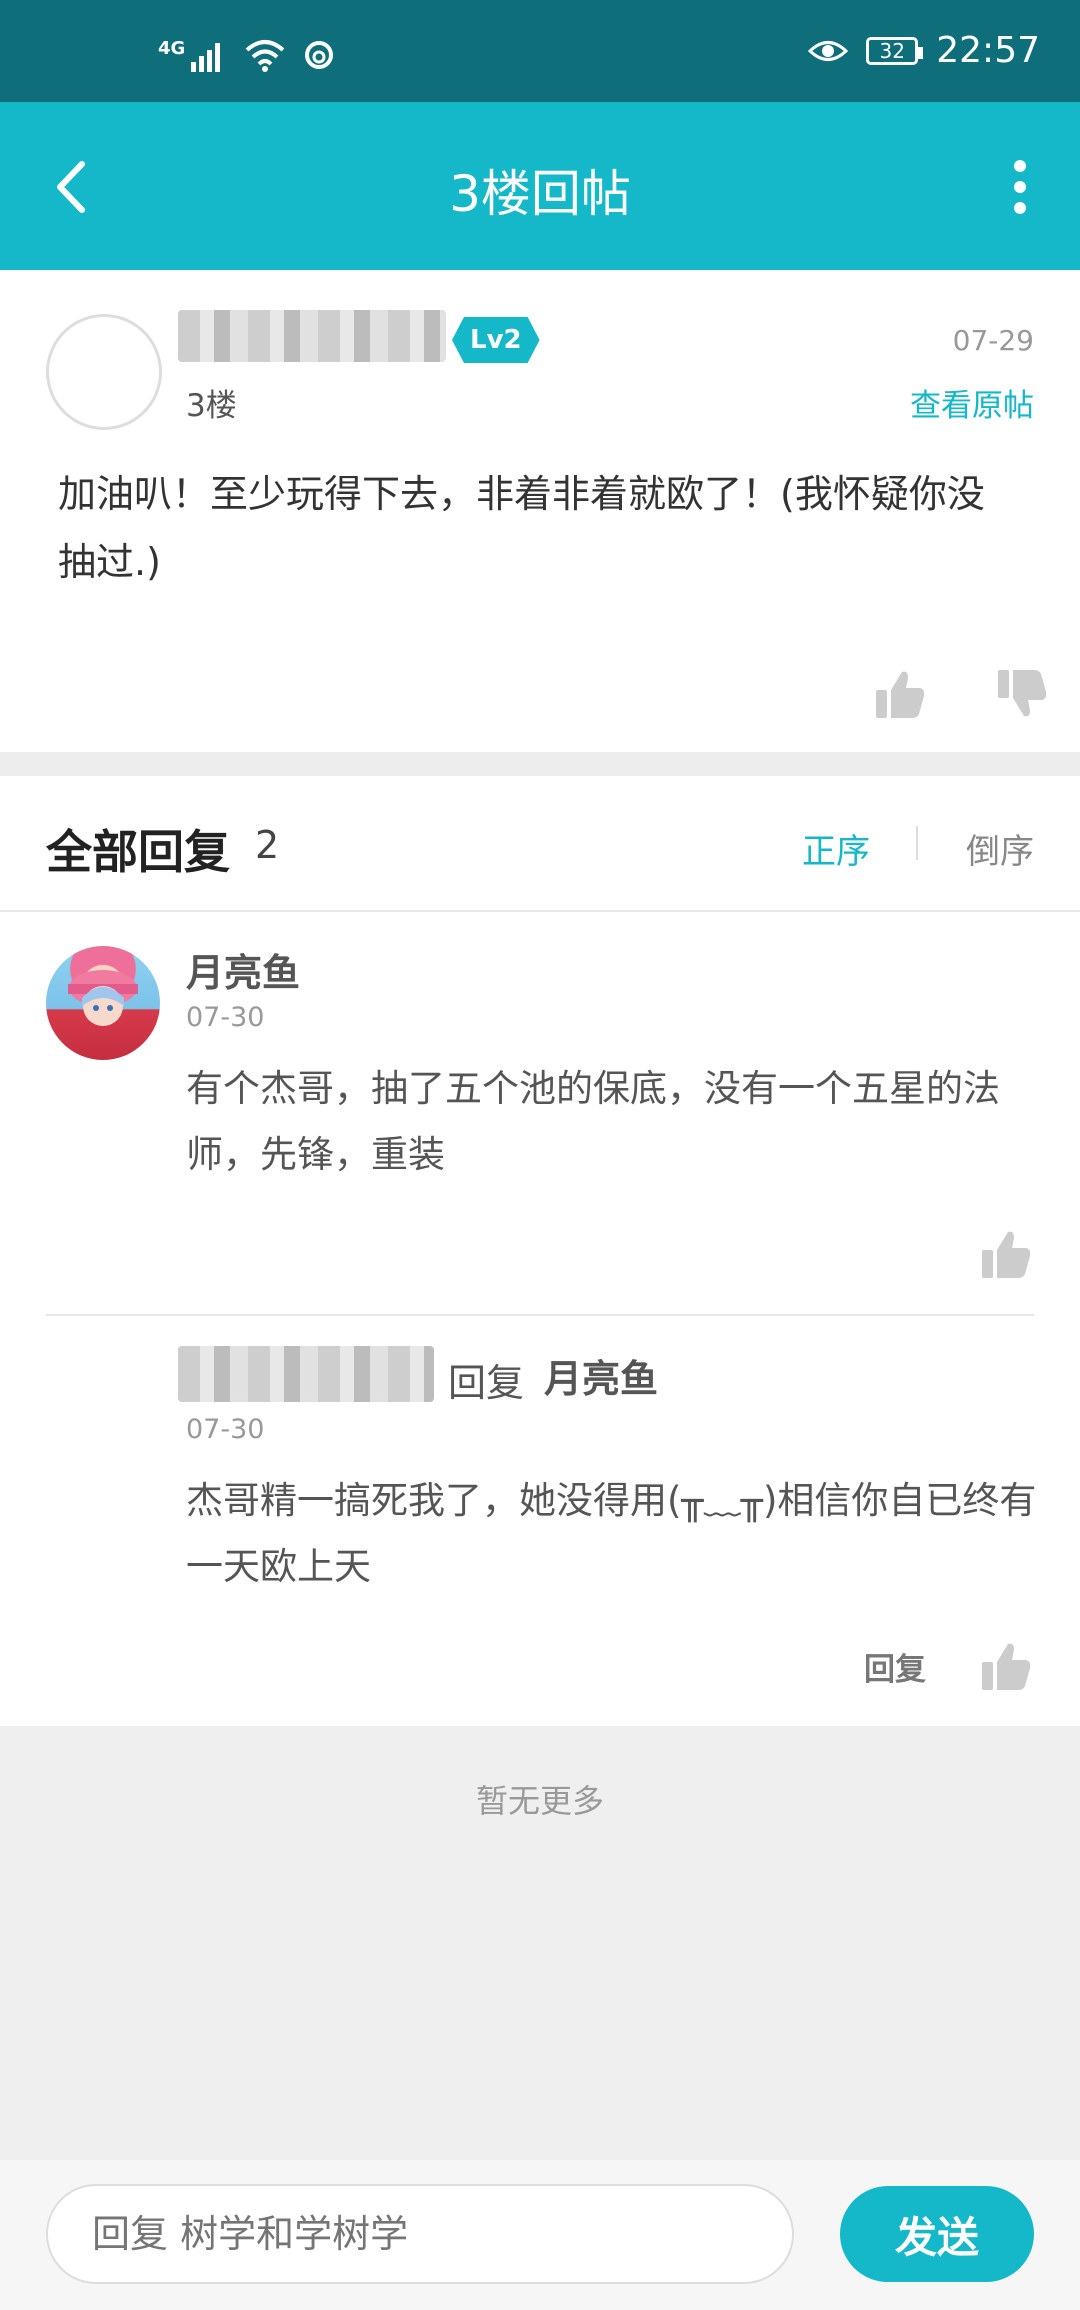  What do you see at coordinates (988, 50) in the screenshot?
I see `status-time: 22:57` at bounding box center [988, 50].